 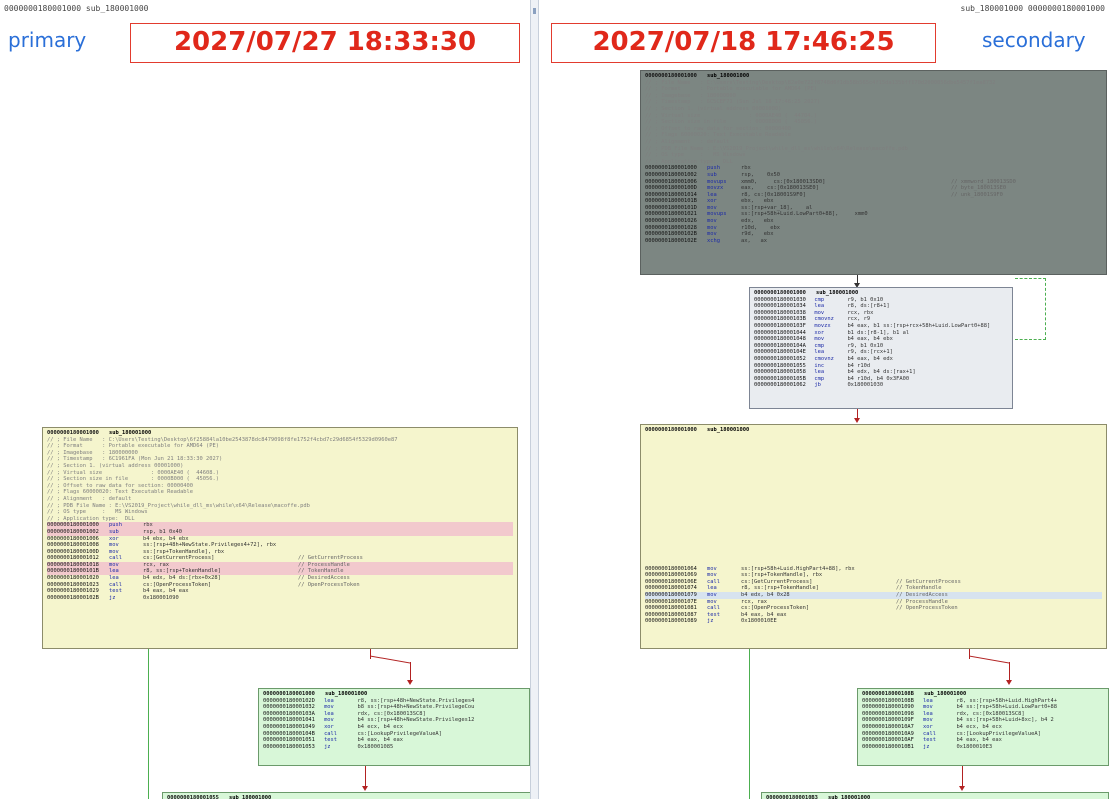 What do you see at coordinates (73, 551) in the screenshot?
I see `asm-address: 000000018000100D` at bounding box center [73, 551].